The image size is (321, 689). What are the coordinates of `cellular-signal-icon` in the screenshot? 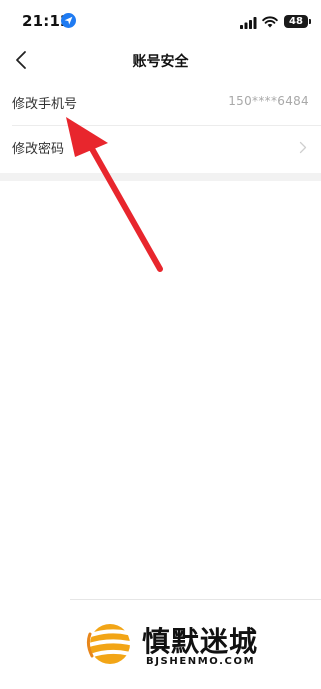 It's located at (248, 23).